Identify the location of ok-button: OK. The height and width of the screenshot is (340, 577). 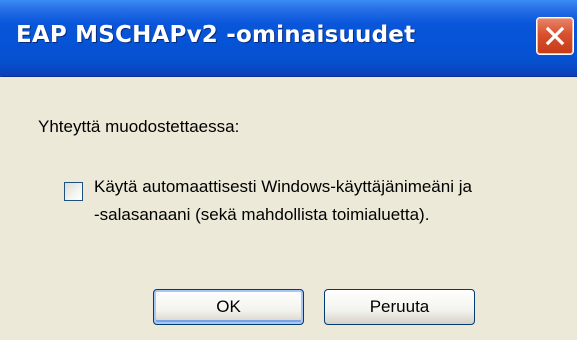
(228, 307).